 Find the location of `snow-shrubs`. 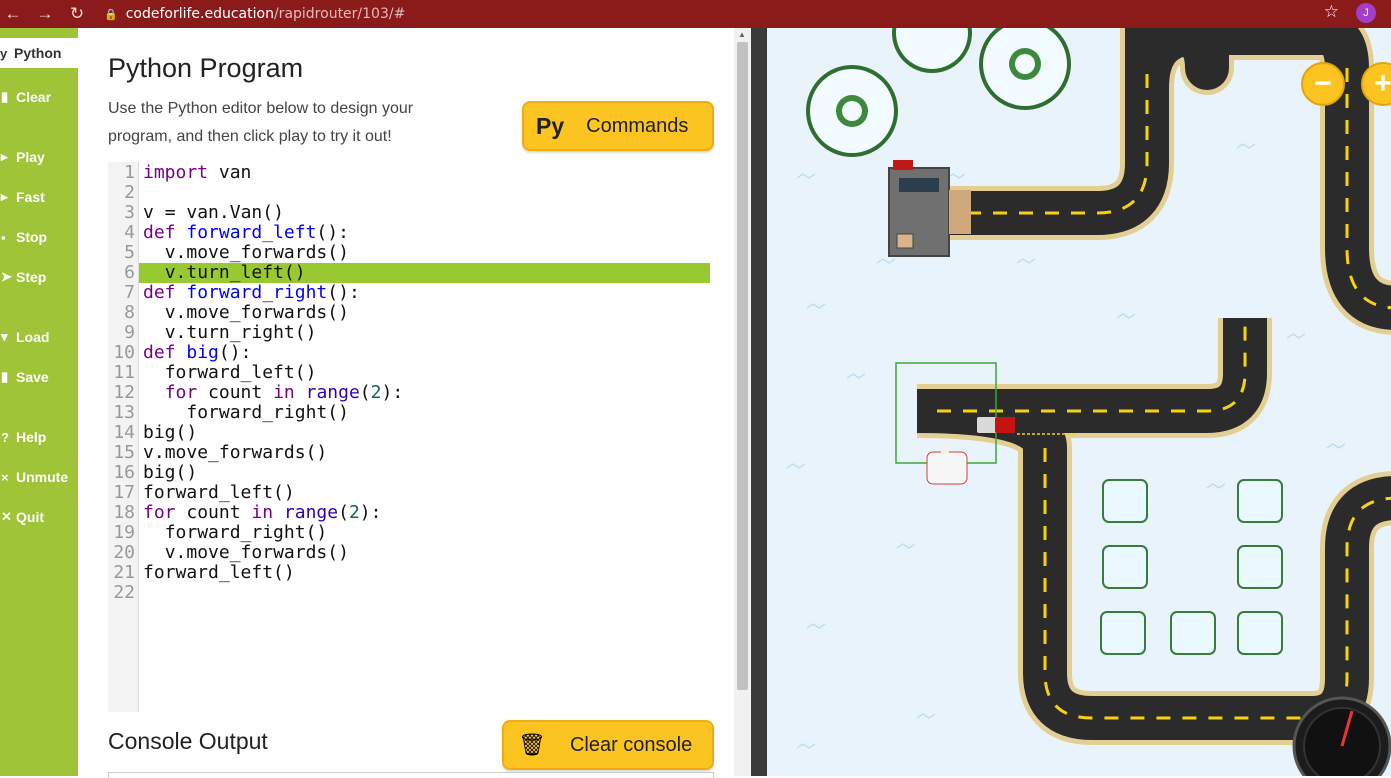

snow-shrubs is located at coordinates (1191, 567).